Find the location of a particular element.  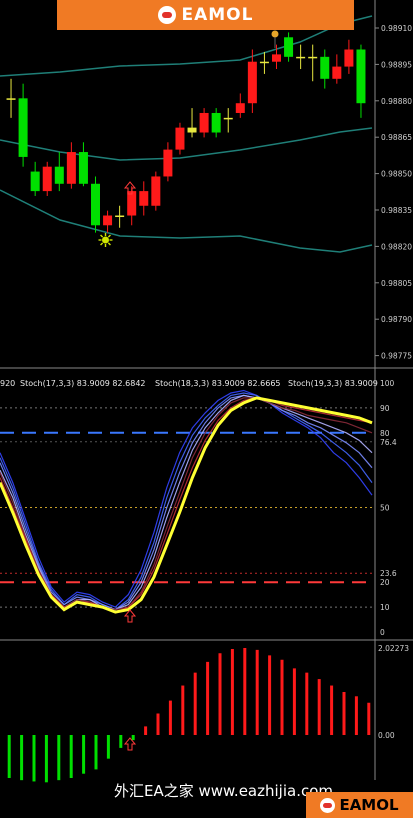

price-axis-label: 0.98820 is located at coordinates (396, 246).